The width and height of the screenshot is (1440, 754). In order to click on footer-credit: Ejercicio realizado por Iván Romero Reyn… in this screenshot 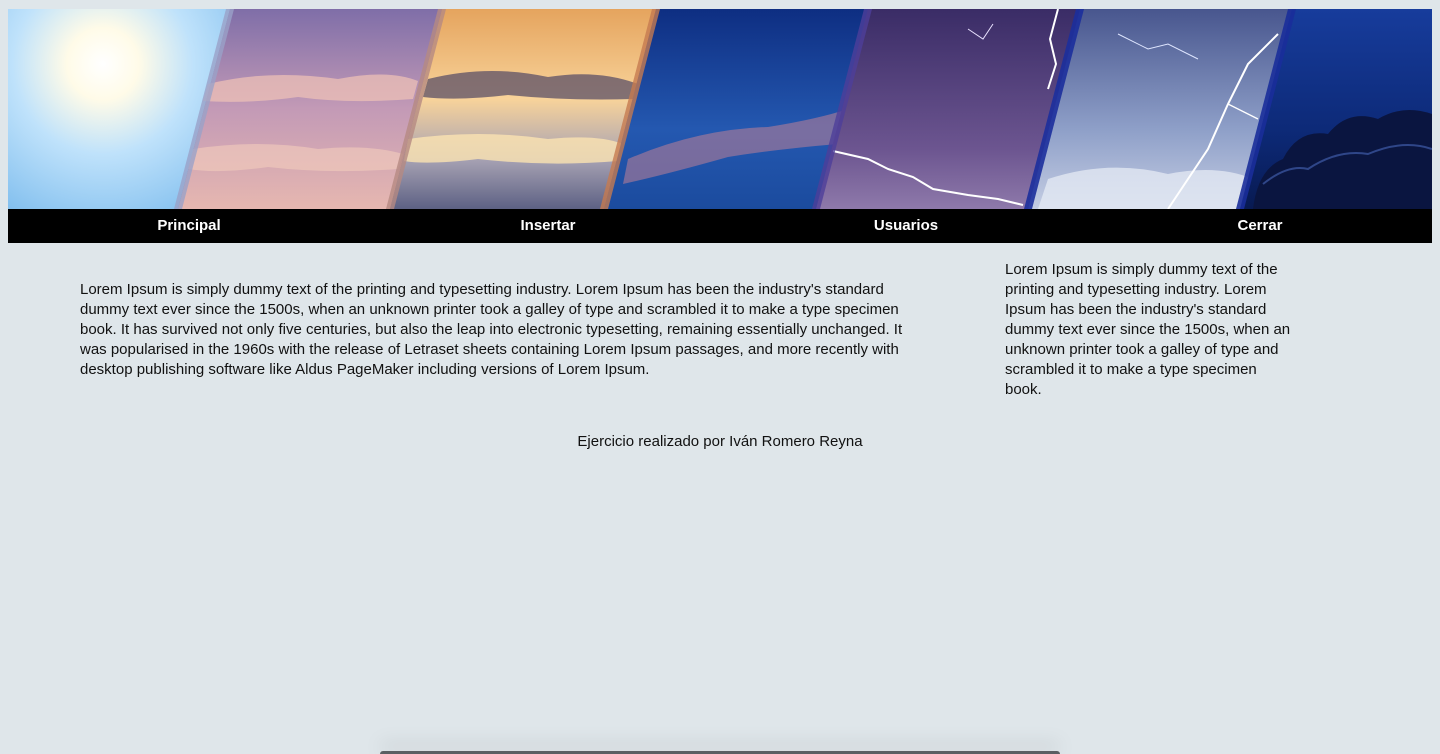, I will do `click(720, 441)`.